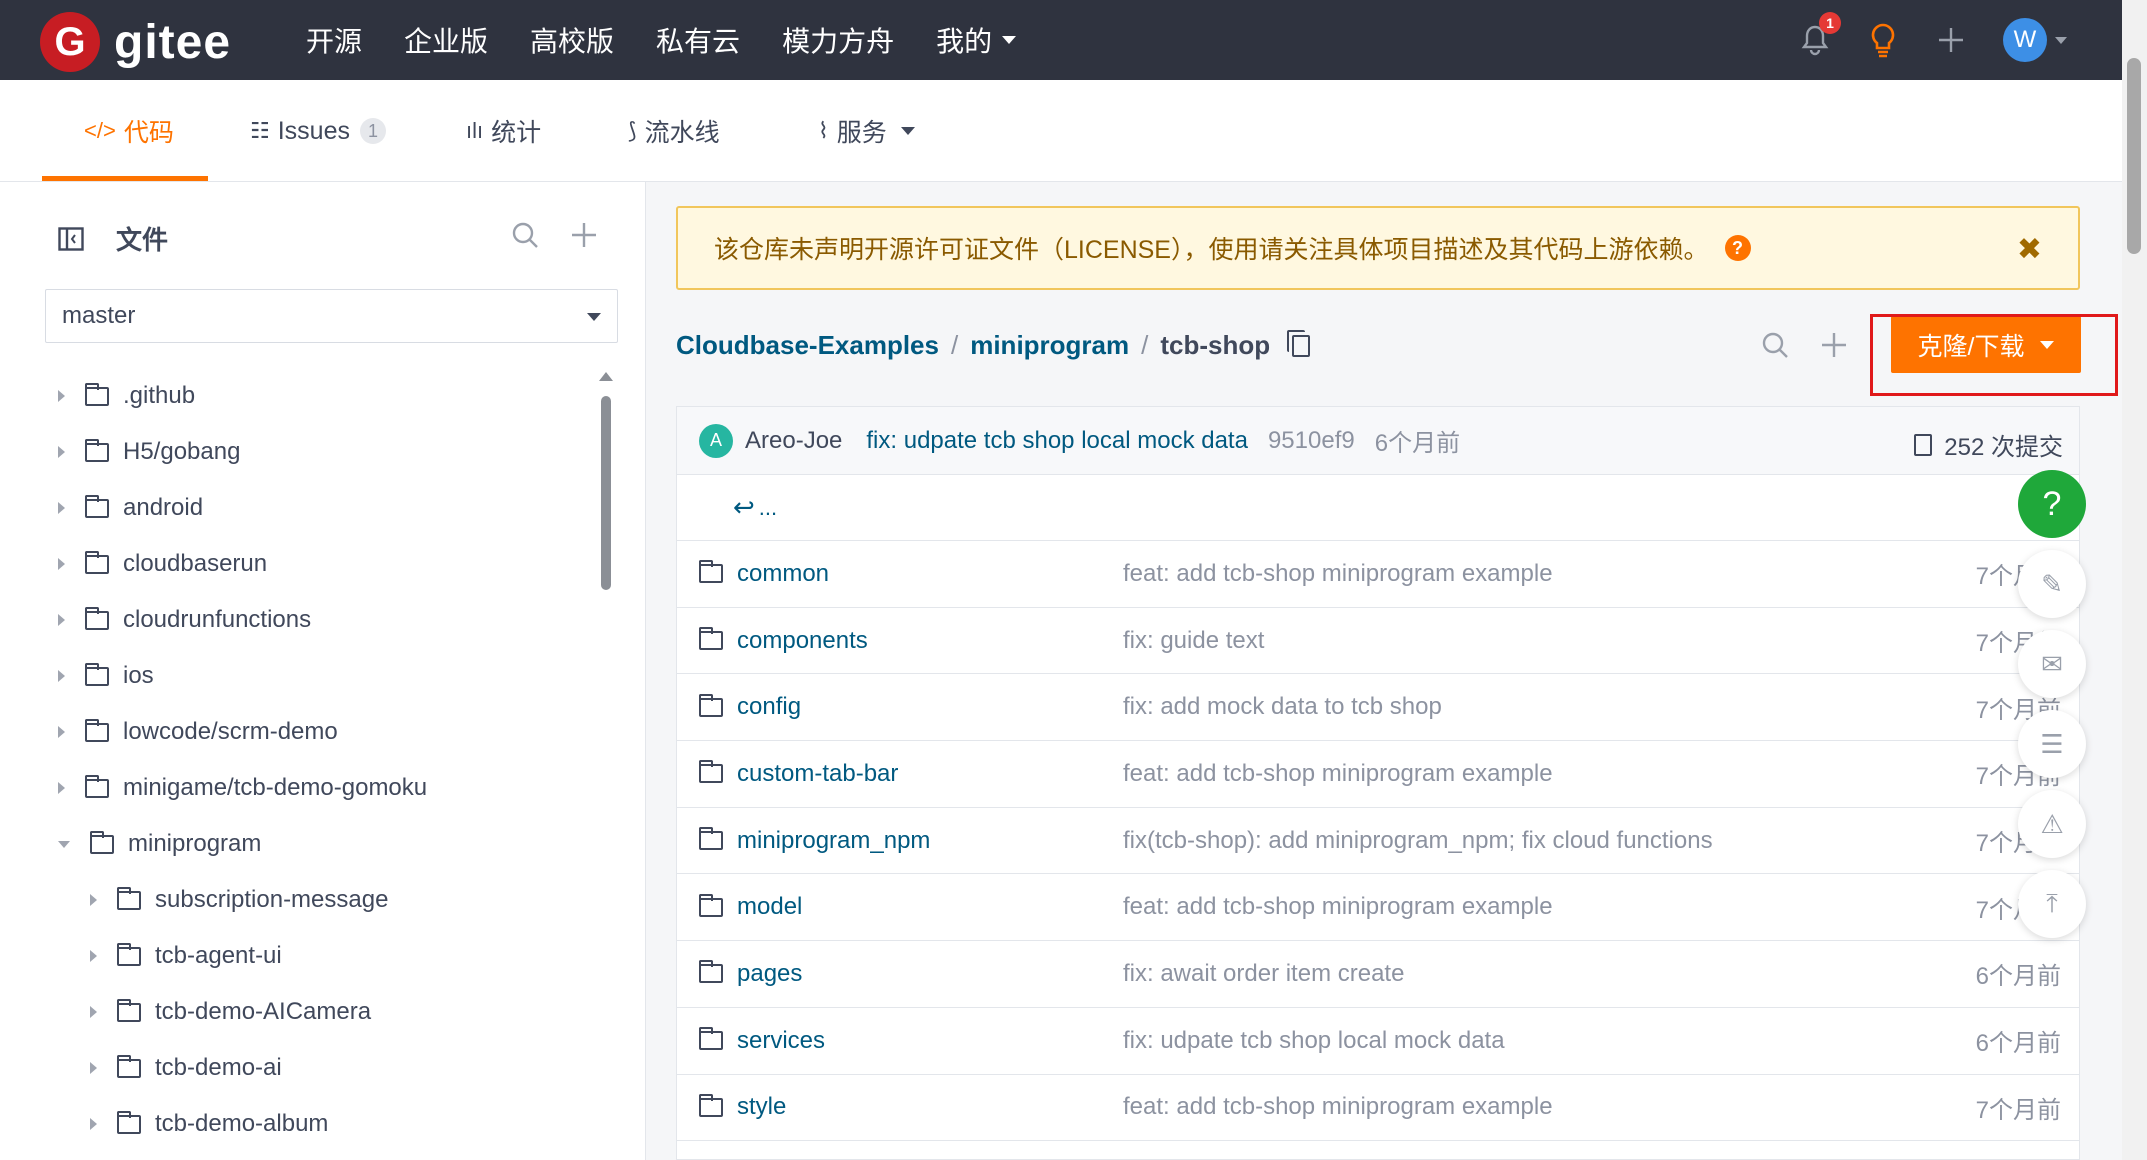  Describe the element at coordinates (716, 440) in the screenshot. I see `avatar: A` at that location.